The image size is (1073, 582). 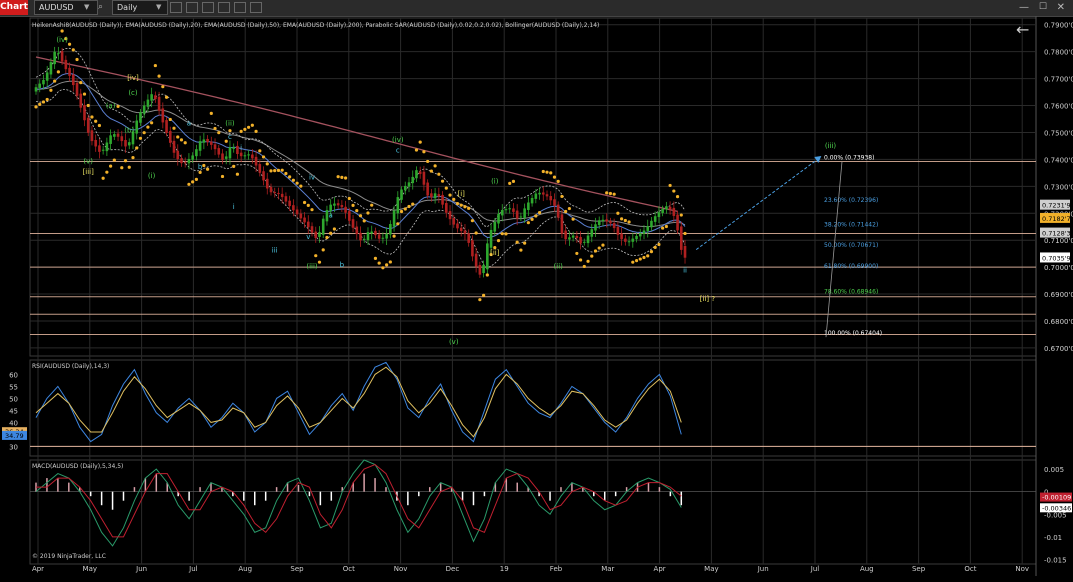 I want to click on back-arrow-icon: ←, so click(x=1022, y=29).